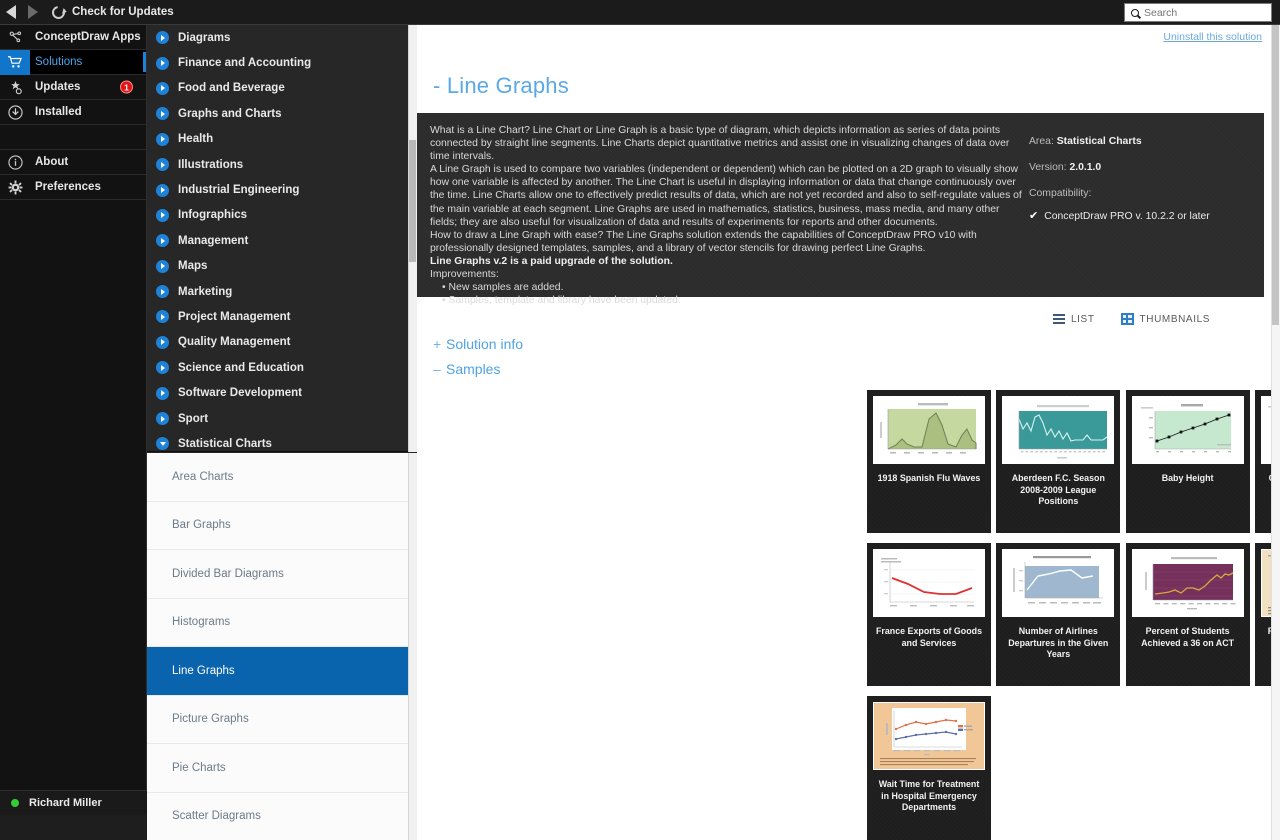  I want to click on category-item-sport: Sport, so click(282, 418).